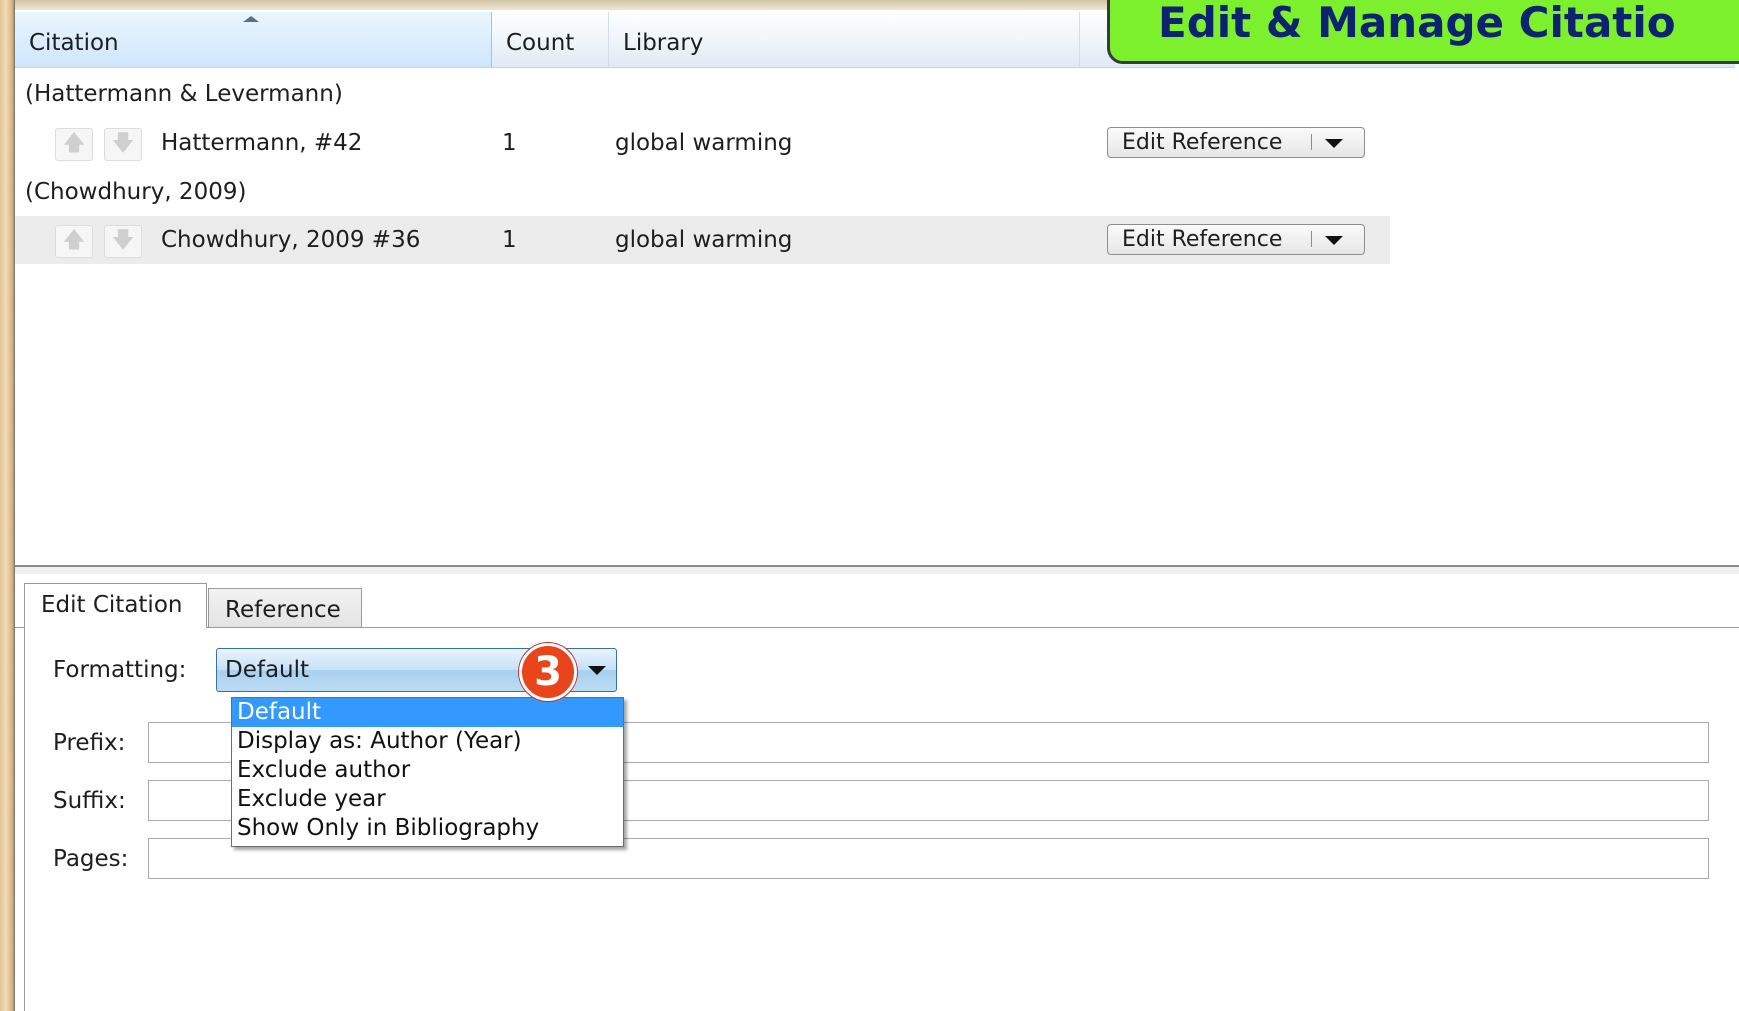 The height and width of the screenshot is (1011, 1739). I want to click on sort-ascending-icon, so click(251, 19).